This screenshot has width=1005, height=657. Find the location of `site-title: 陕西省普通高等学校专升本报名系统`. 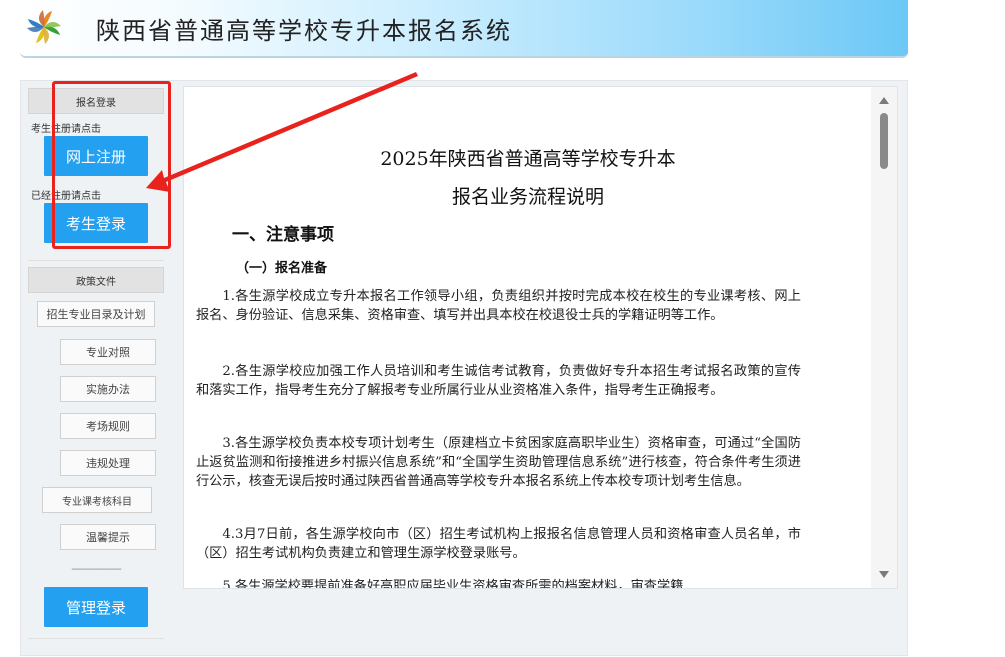

site-title: 陕西省普通高等学校专升本报名系统 is located at coordinates (304, 31).